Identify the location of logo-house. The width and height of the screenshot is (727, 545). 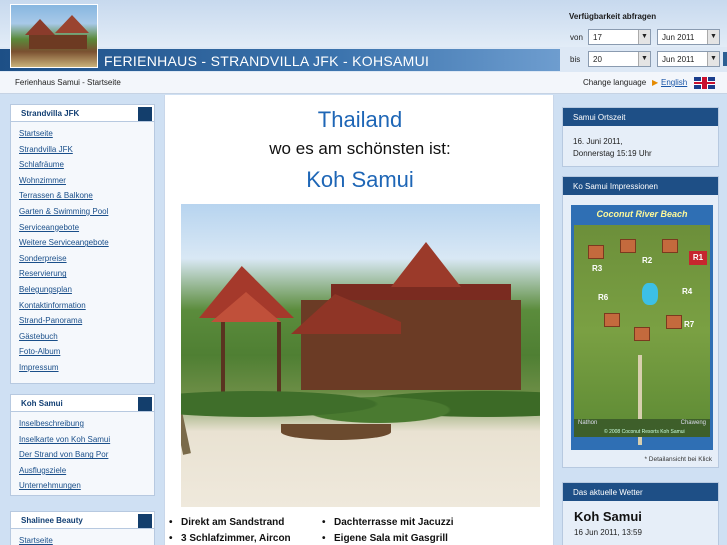
(58, 42).